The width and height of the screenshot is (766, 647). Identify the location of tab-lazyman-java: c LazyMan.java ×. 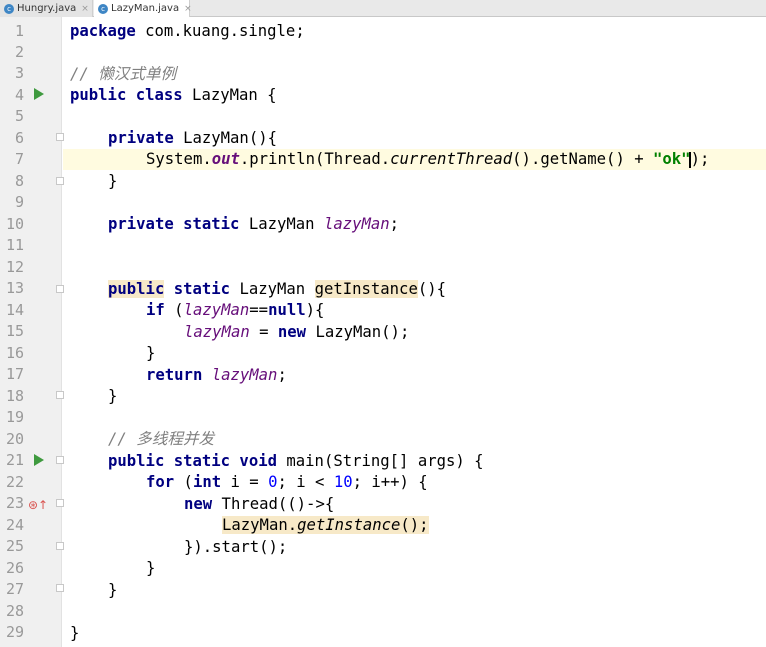
(143, 8).